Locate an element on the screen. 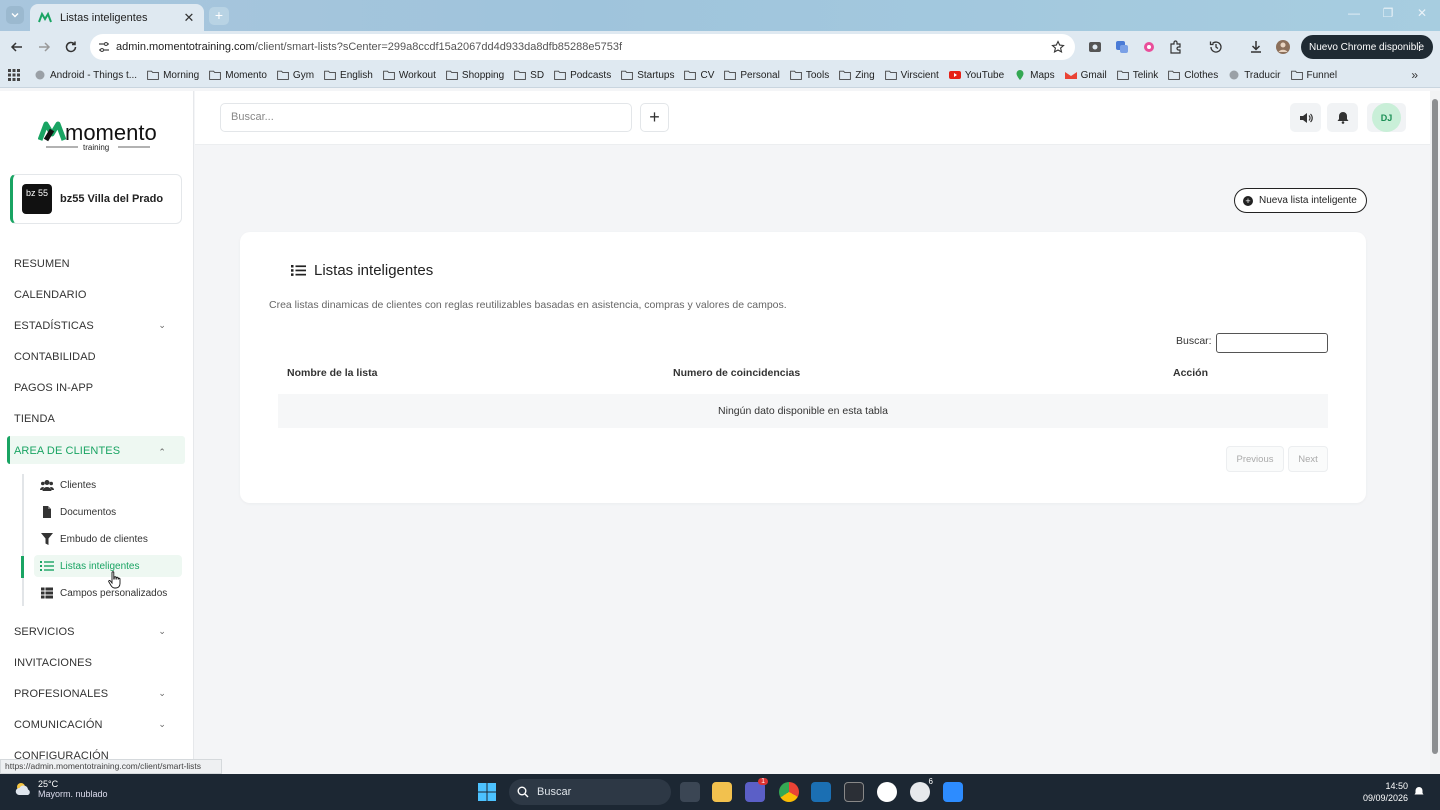 The image size is (1440, 810). task-view-icon is located at coordinates (690, 792).